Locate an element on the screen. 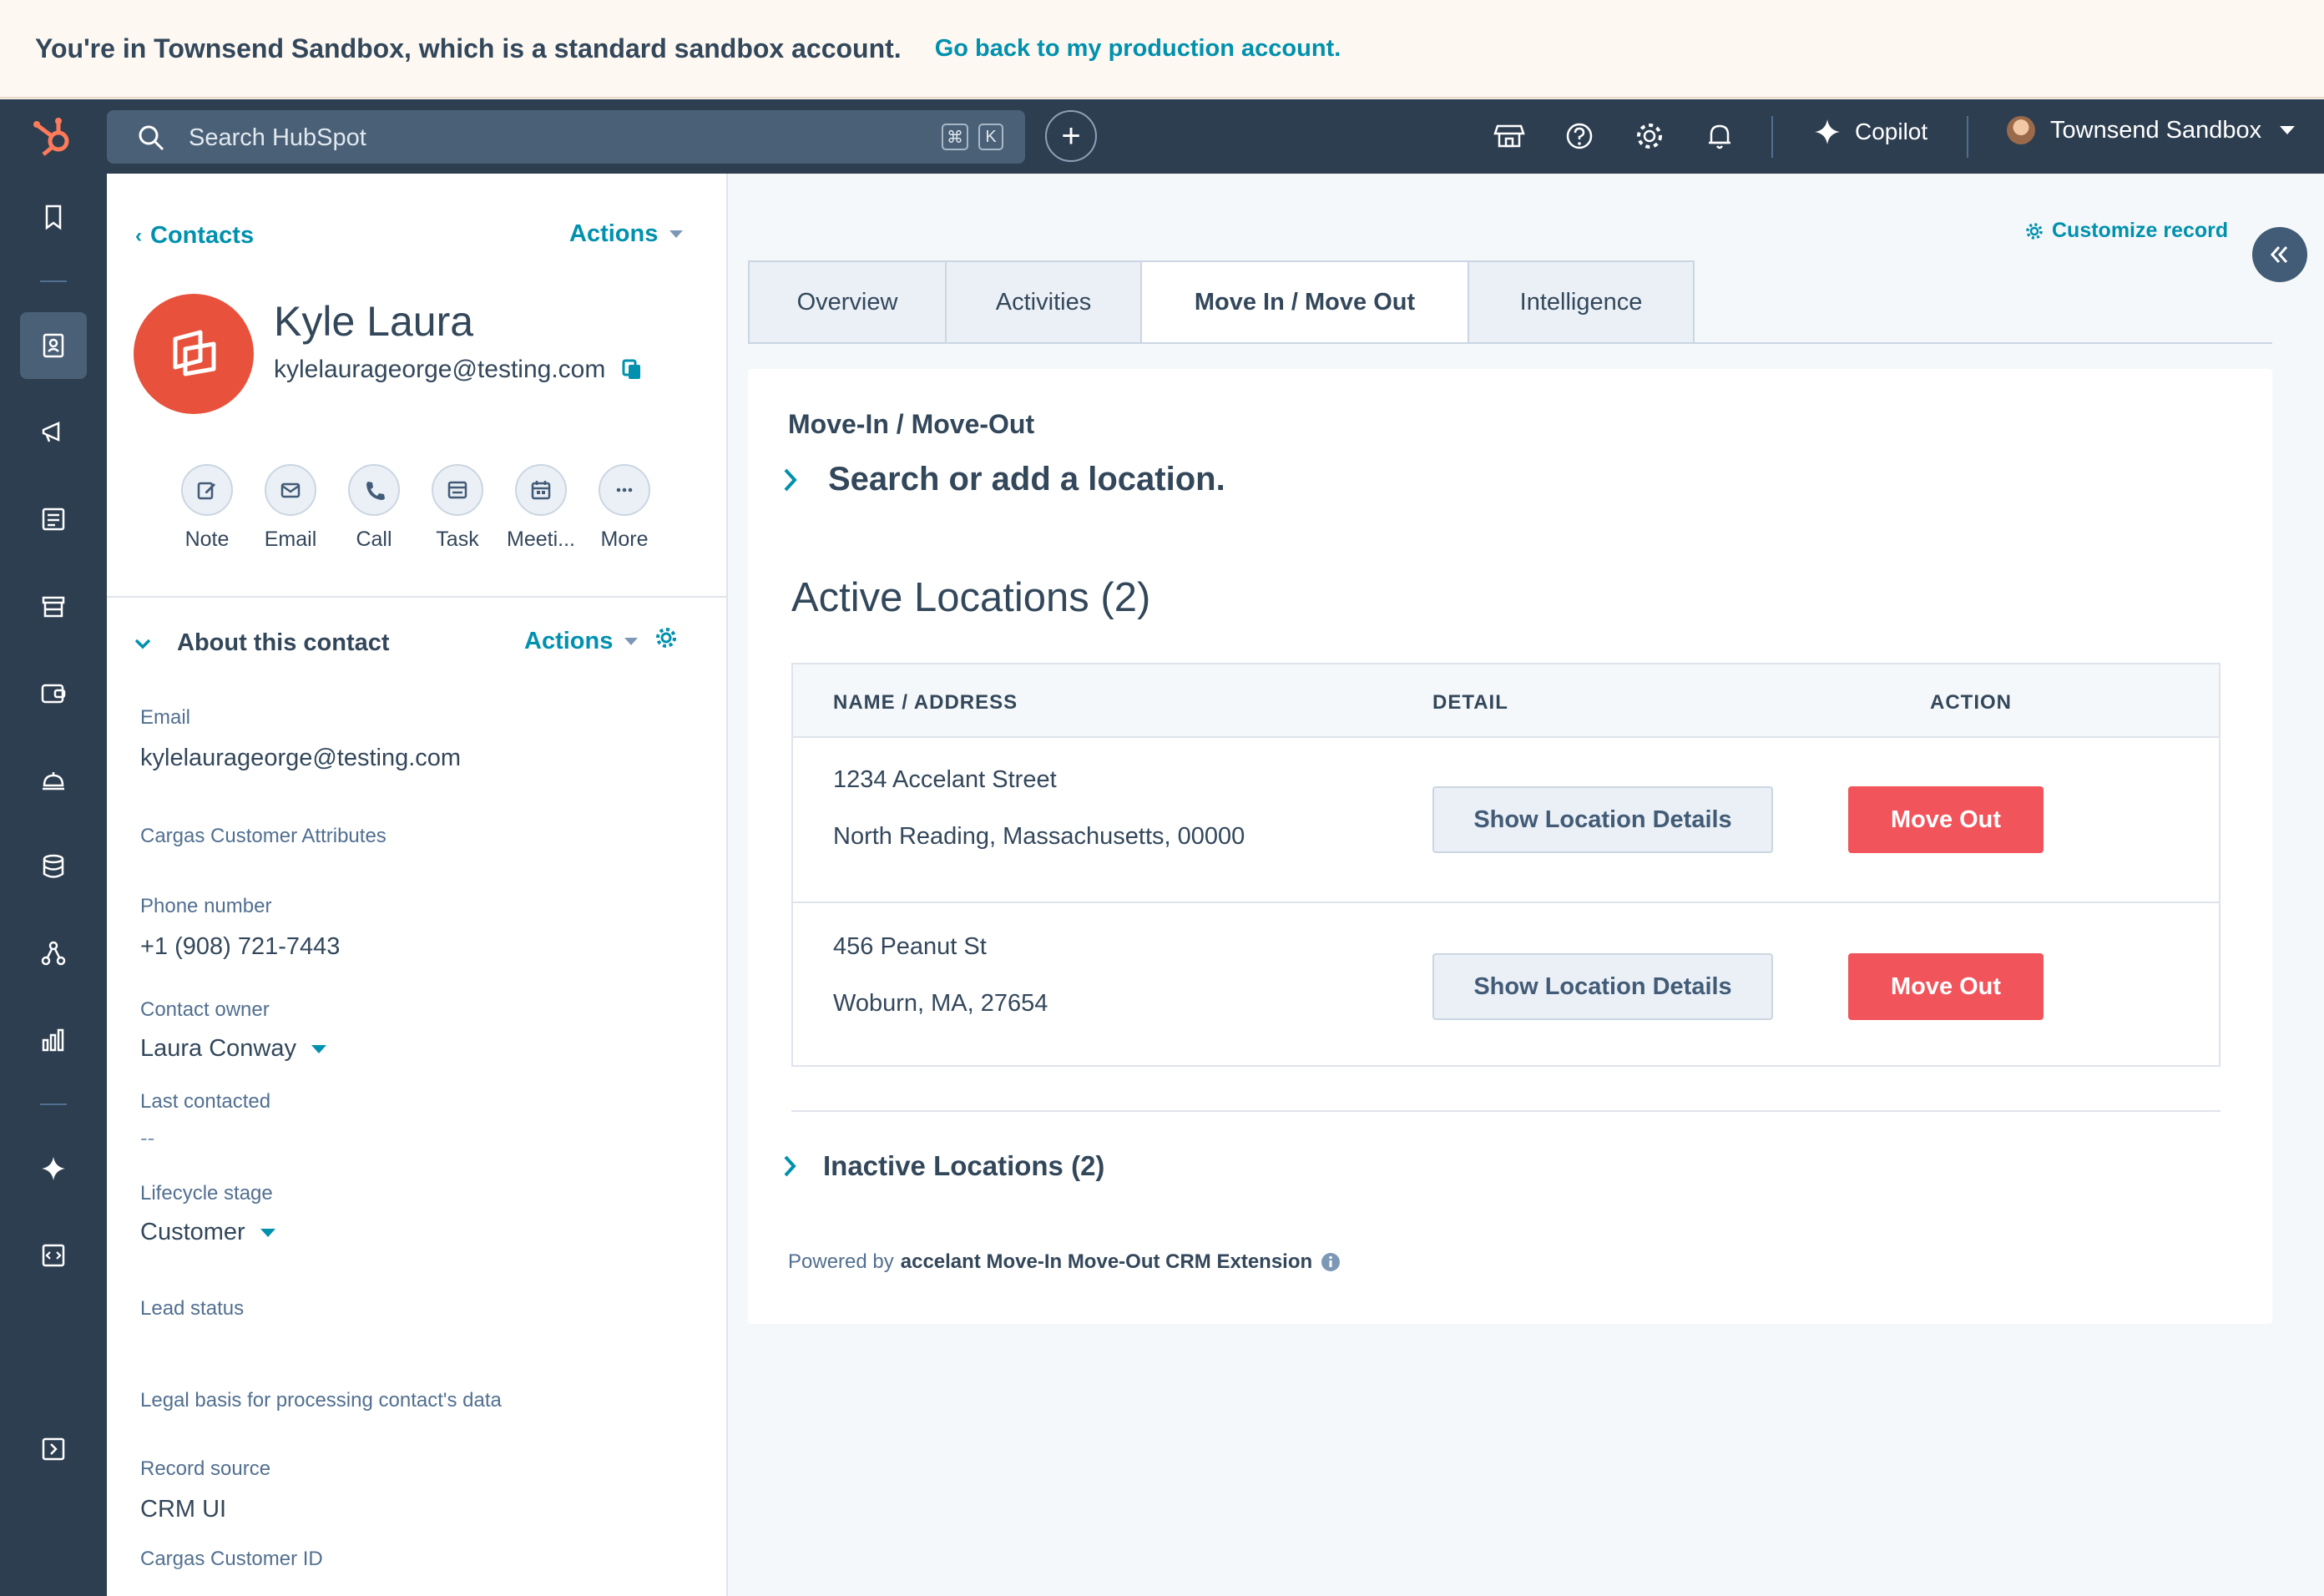 The image size is (2324, 1596). scroll-fade is located at coordinates (416, 1579).